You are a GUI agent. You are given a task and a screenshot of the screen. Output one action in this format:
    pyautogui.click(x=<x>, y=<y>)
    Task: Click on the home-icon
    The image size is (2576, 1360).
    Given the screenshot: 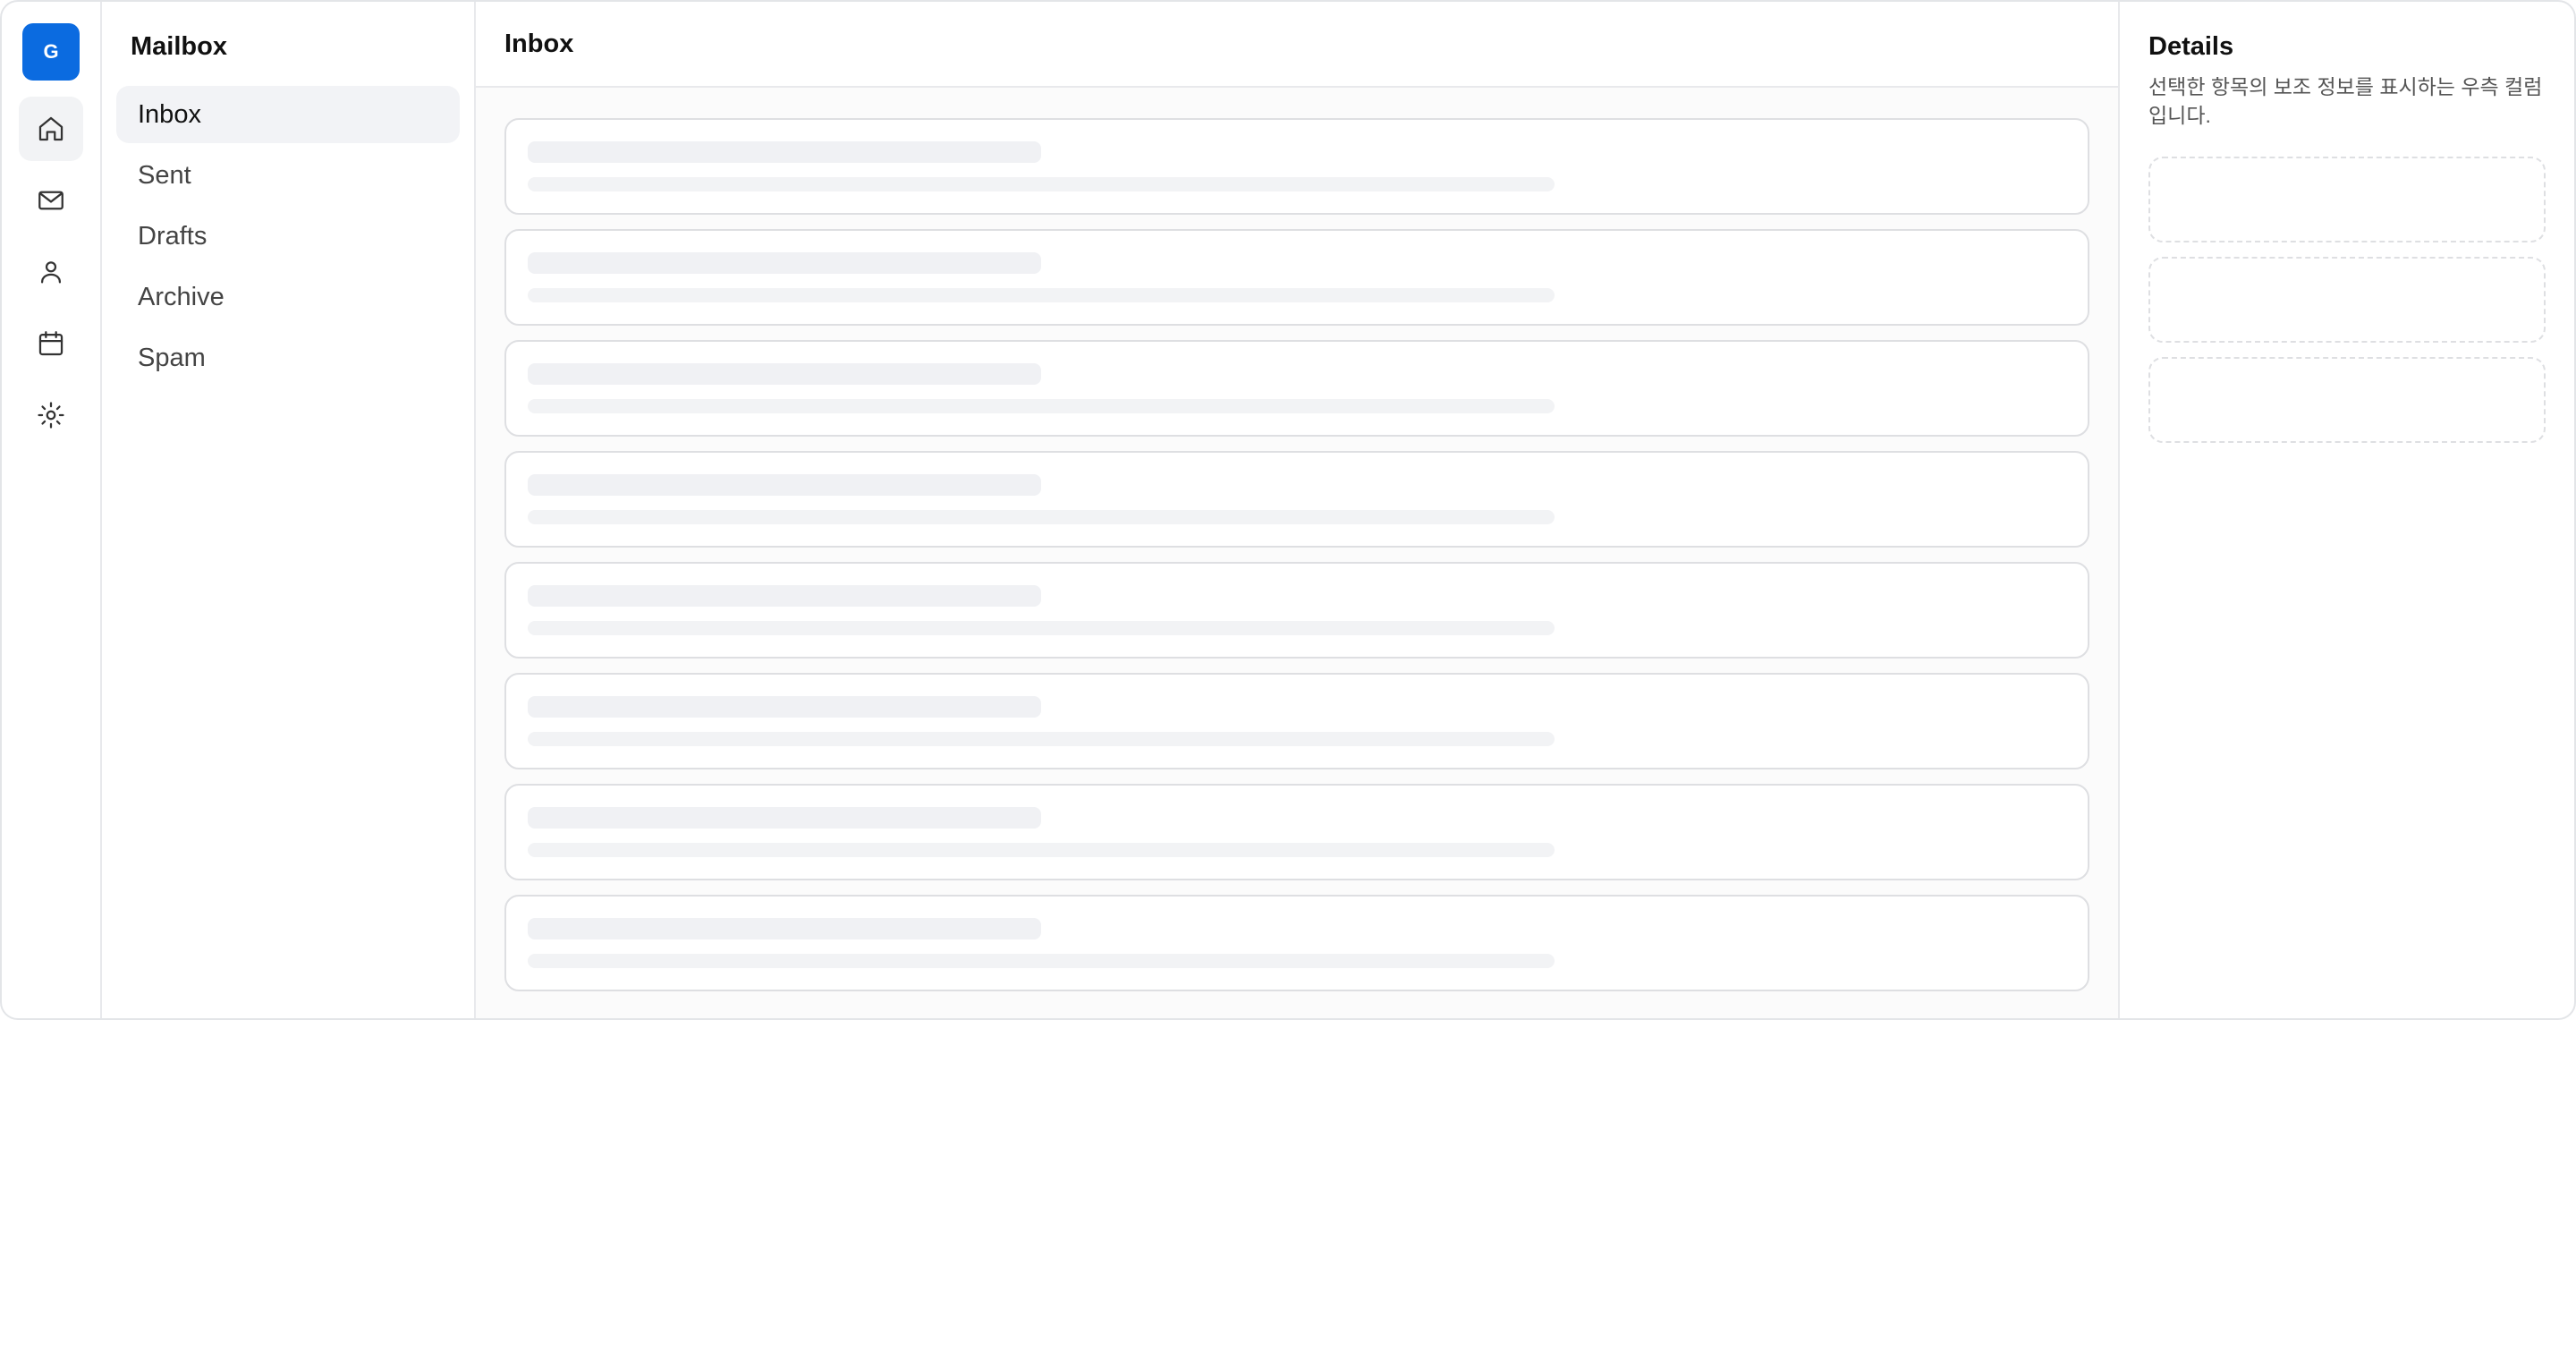 What is the action you would take?
    pyautogui.click(x=51, y=128)
    